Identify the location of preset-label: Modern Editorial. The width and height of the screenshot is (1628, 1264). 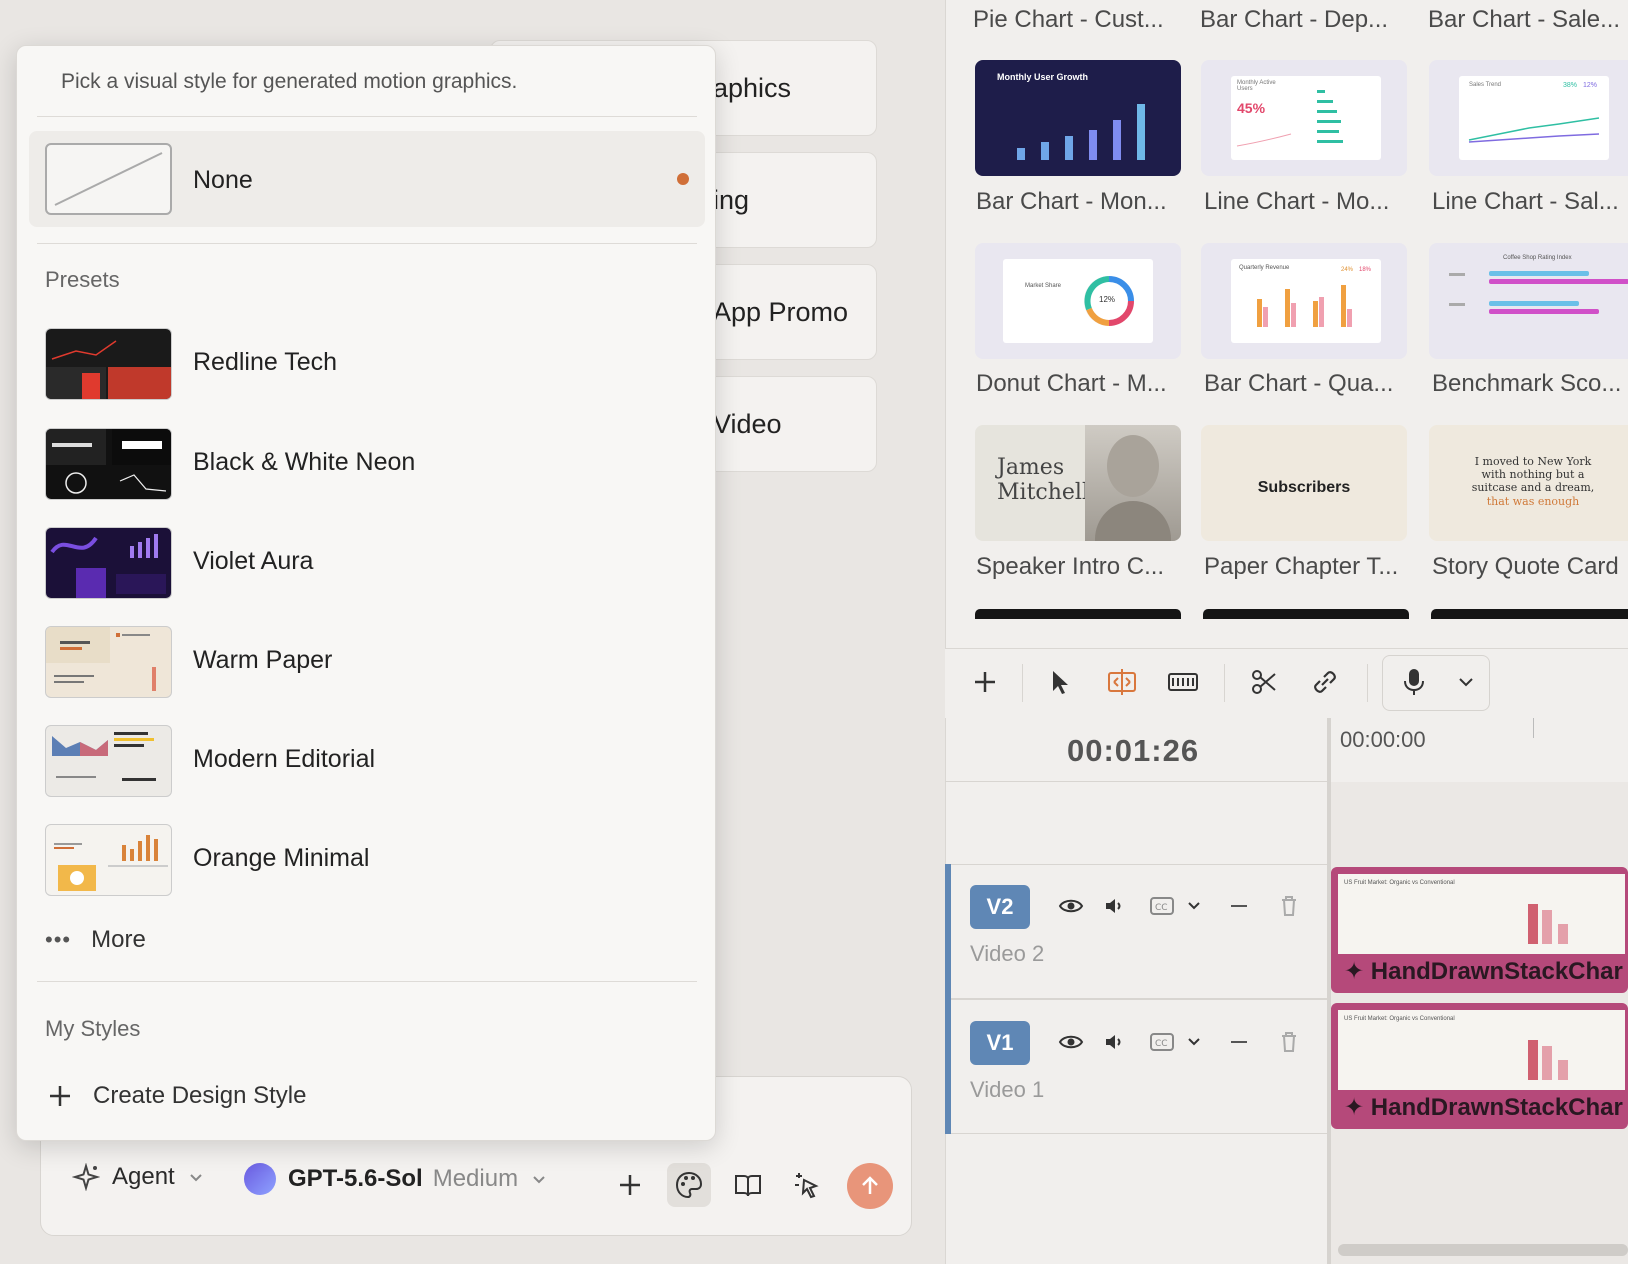
(284, 759).